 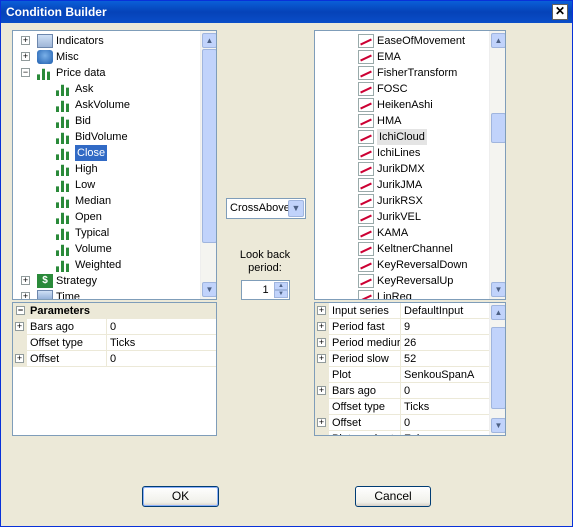 What do you see at coordinates (114, 311) in the screenshot?
I see `parameters-header-row: − Parameters` at bounding box center [114, 311].